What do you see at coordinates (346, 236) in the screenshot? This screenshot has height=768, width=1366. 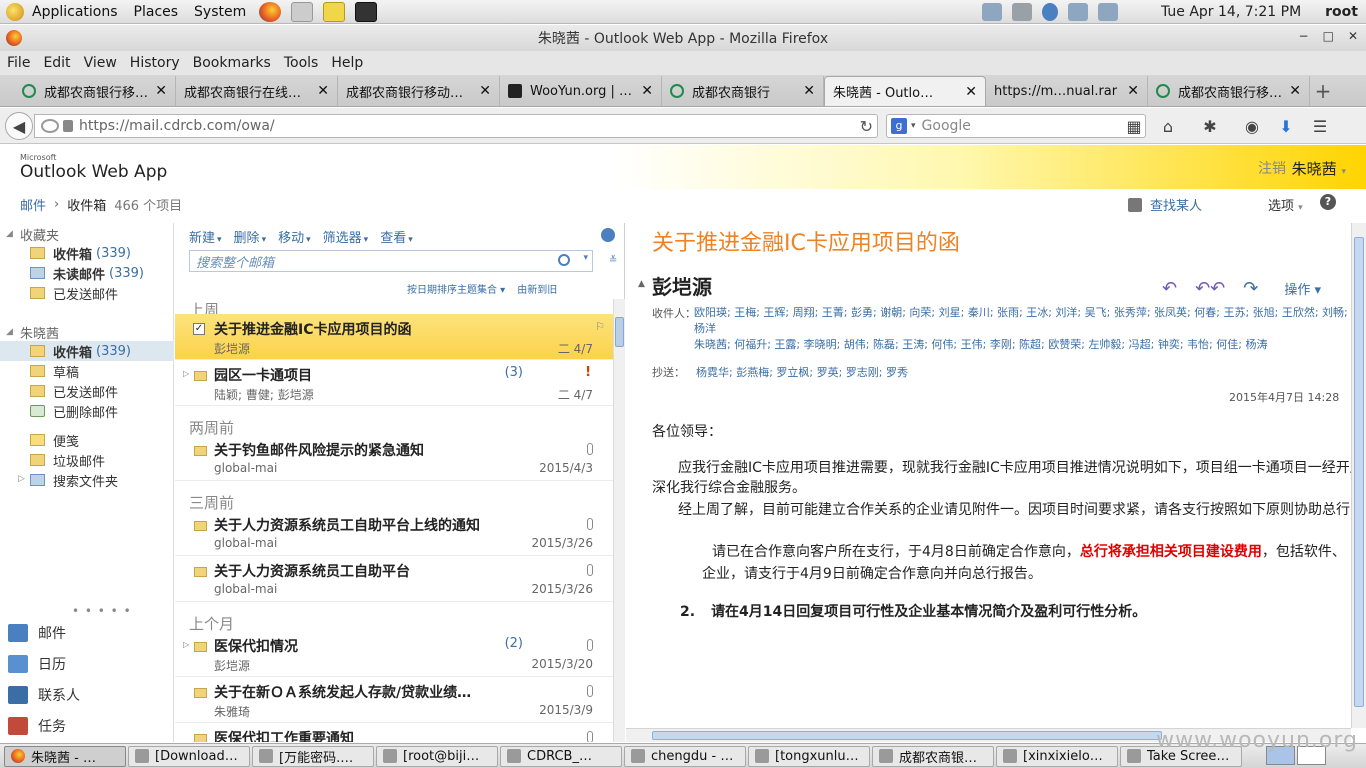 I see `toolbar-button-3: 筛选器 ▾` at bounding box center [346, 236].